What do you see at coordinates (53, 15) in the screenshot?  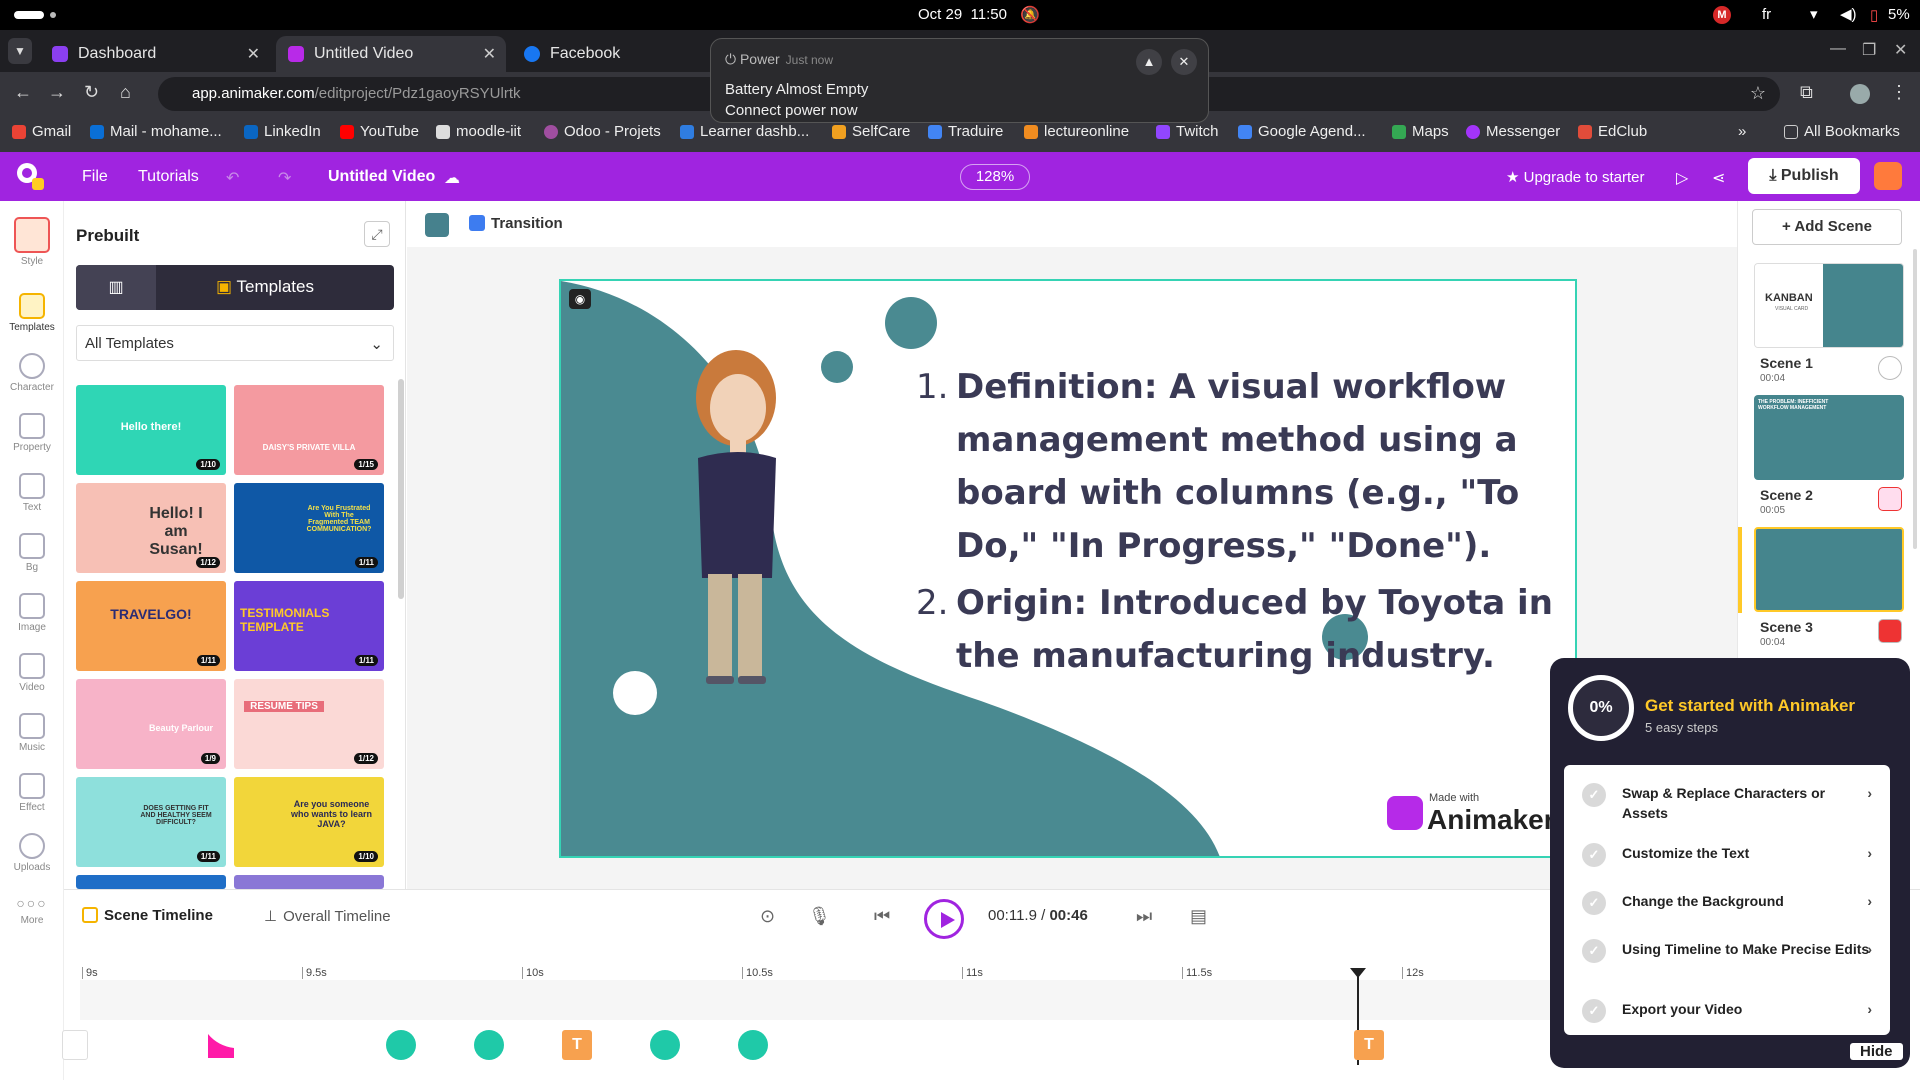 I see `workspace-dot` at bounding box center [53, 15].